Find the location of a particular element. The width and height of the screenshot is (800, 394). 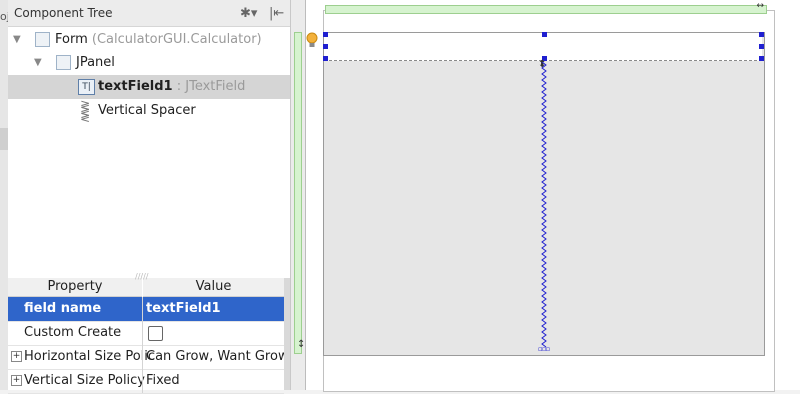

property-name: Vertical Size Policy is located at coordinates (85, 380).